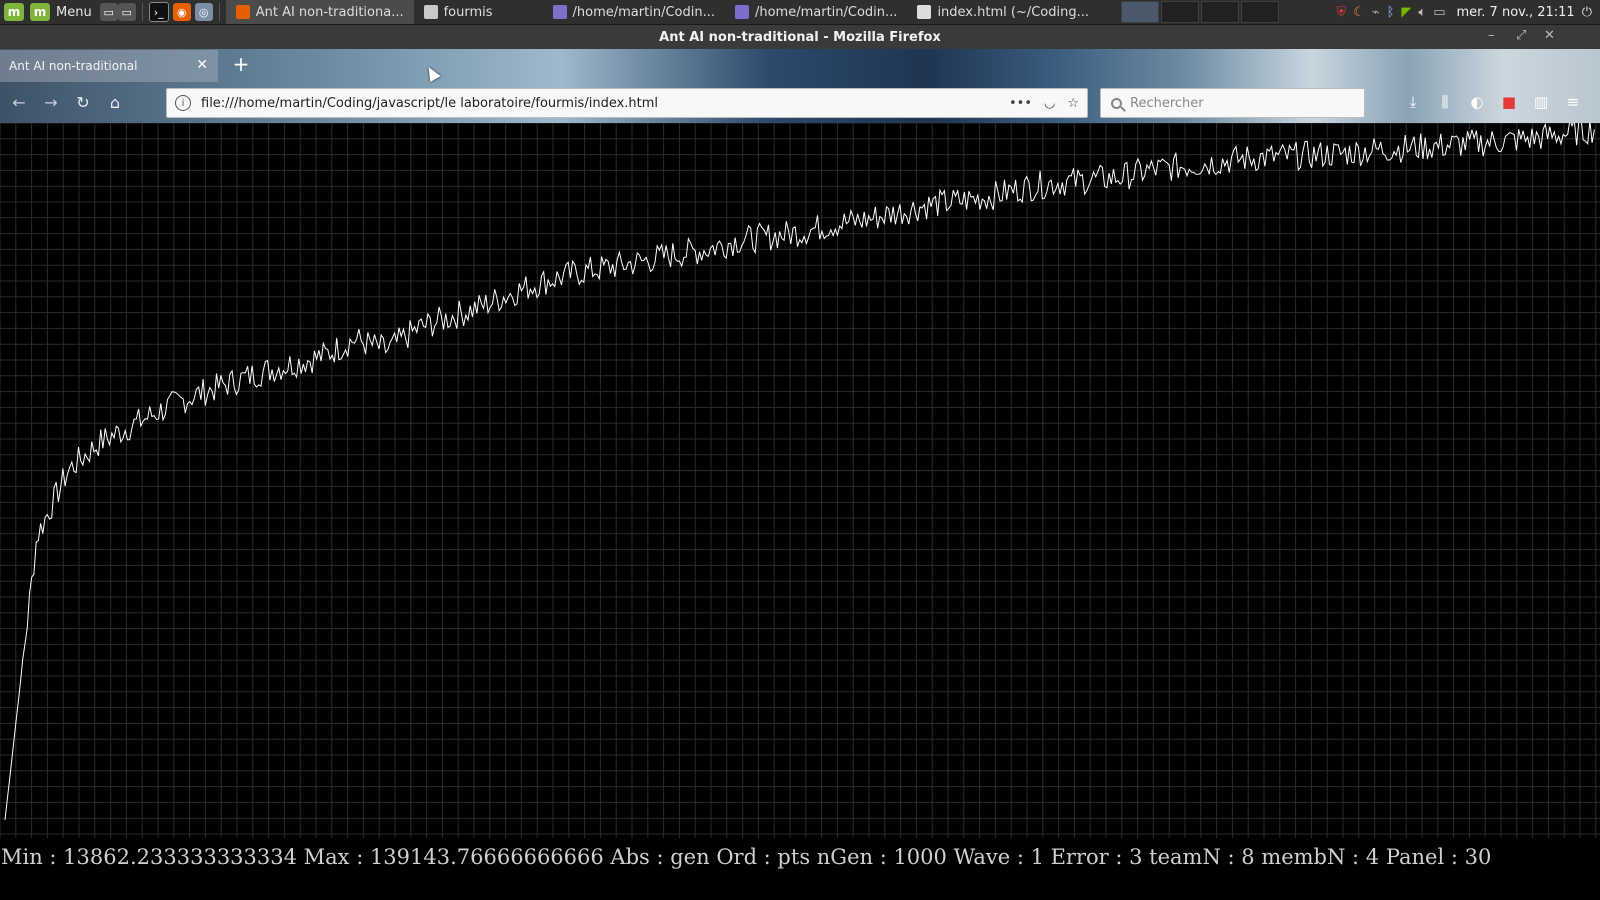 Image resolution: width=1600 pixels, height=900 pixels. Describe the element at coordinates (203, 12) in the screenshot. I see `screenshot-icon: ◎` at that location.